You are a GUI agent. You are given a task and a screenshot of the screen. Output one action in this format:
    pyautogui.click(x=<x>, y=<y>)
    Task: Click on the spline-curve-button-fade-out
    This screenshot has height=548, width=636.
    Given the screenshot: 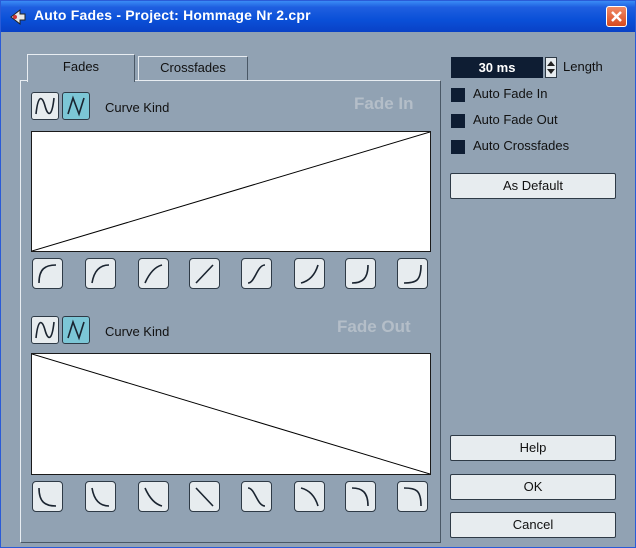 What is the action you would take?
    pyautogui.click(x=45, y=330)
    